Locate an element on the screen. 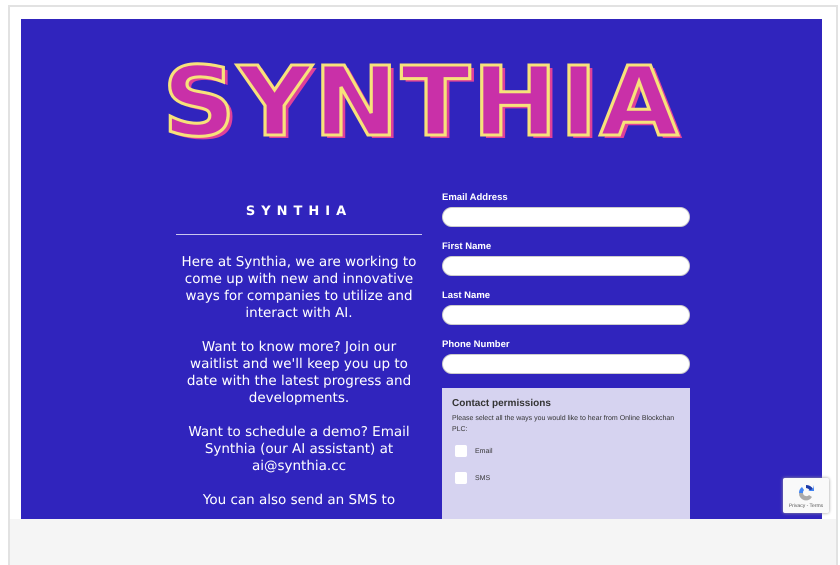 The image size is (840, 565). intro-paragraph: Want to schedule a demo? Email Synthia (our AI assistant) at ai@synthia.cc is located at coordinates (299, 449).